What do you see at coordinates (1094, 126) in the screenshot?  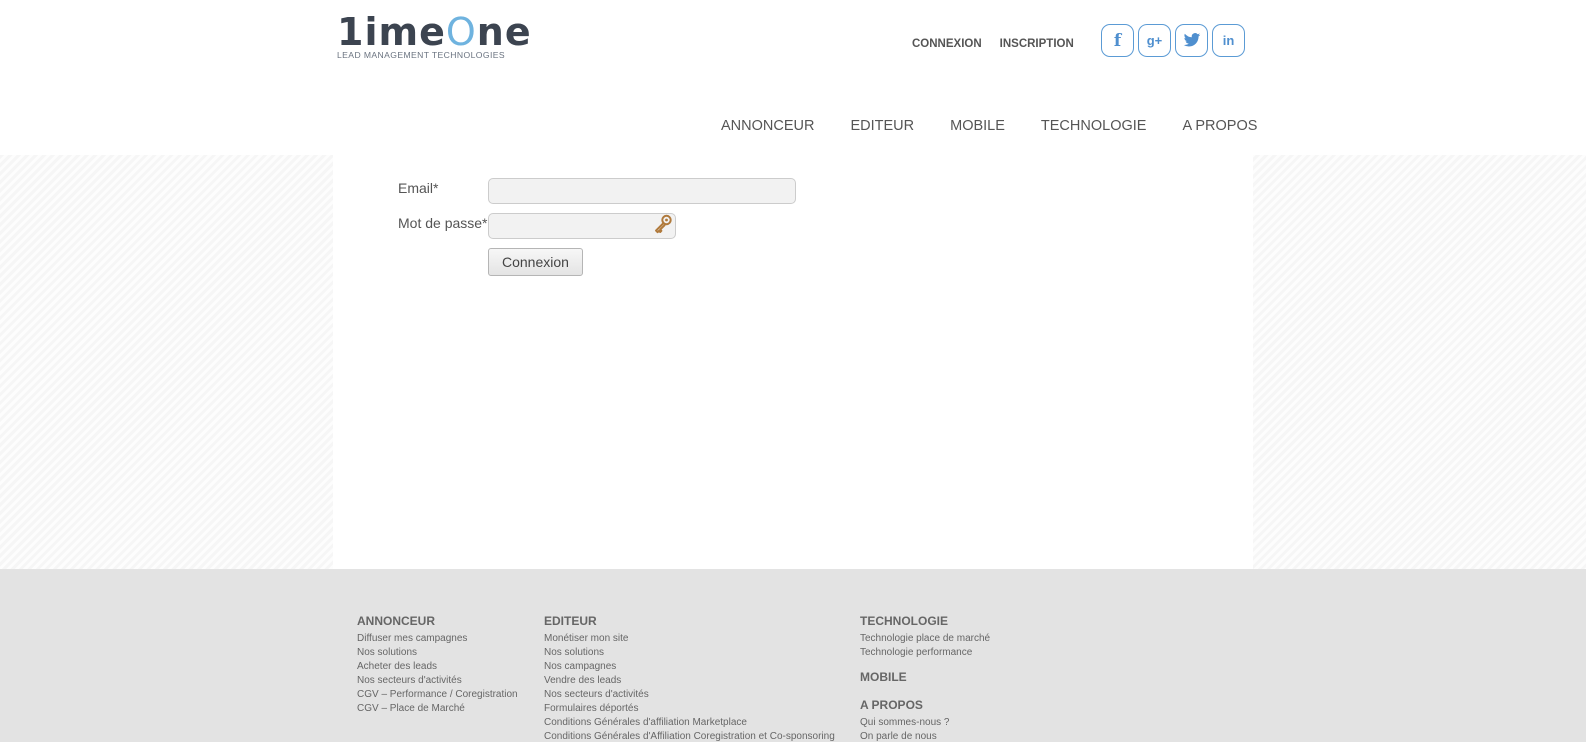 I see `nav-technologie: TECHNOLOGIE` at bounding box center [1094, 126].